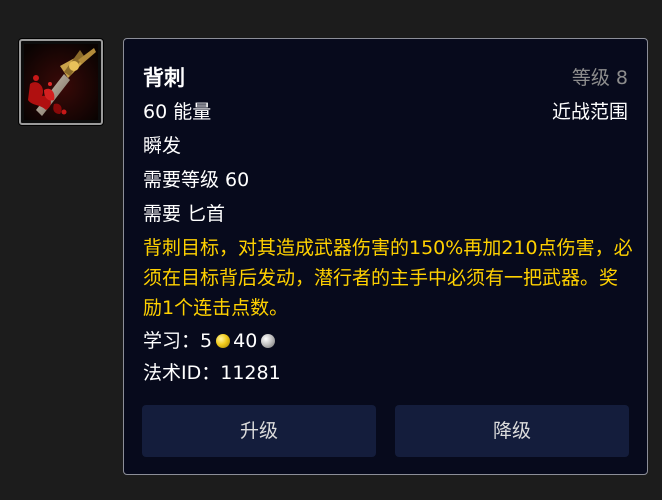 This screenshot has height=500, width=662. I want to click on learn-cost: 学习：5 40, so click(210, 341).